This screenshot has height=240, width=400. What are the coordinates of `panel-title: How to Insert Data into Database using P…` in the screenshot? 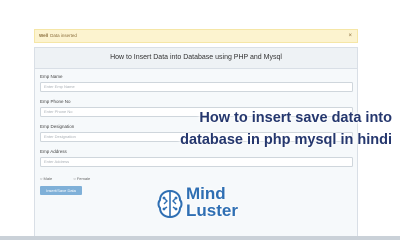 It's located at (196, 58).